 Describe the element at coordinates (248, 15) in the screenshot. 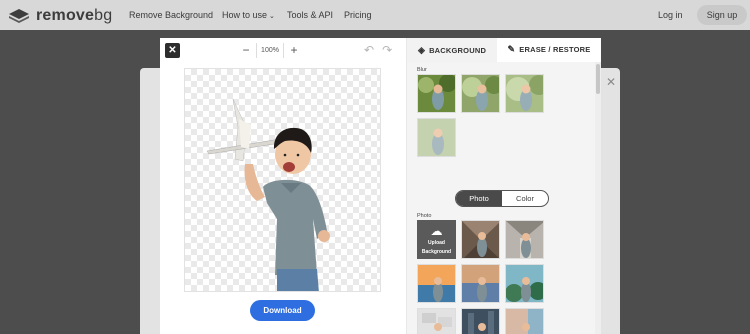

I see `nav-how-to-use: How to use ⌄` at that location.